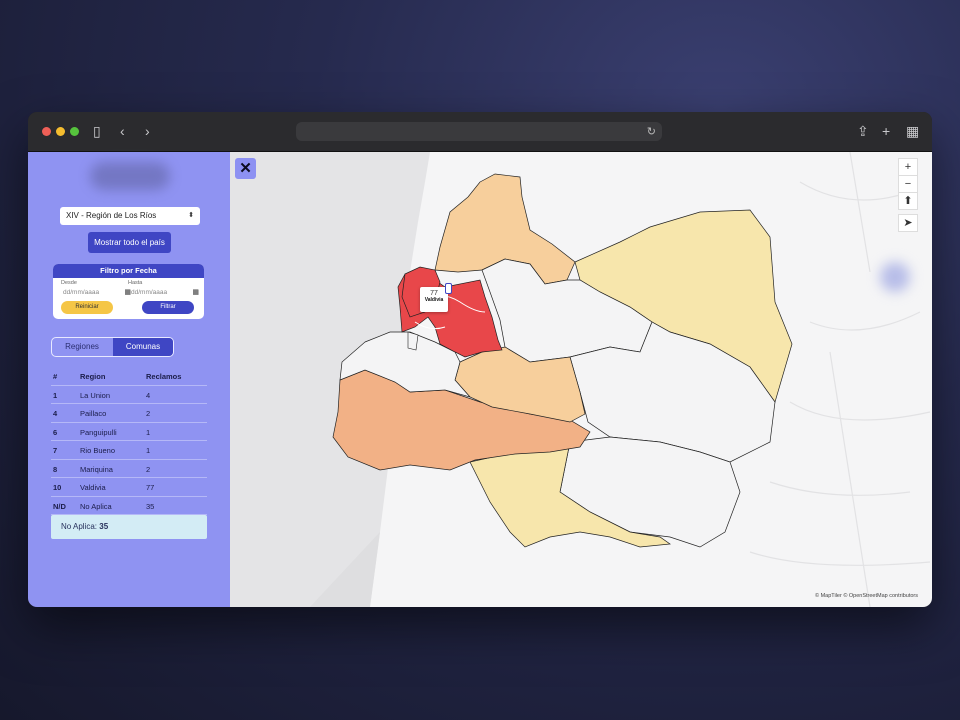 The width and height of the screenshot is (960, 720). Describe the element at coordinates (55, 413) in the screenshot. I see `row-number: 4` at that location.